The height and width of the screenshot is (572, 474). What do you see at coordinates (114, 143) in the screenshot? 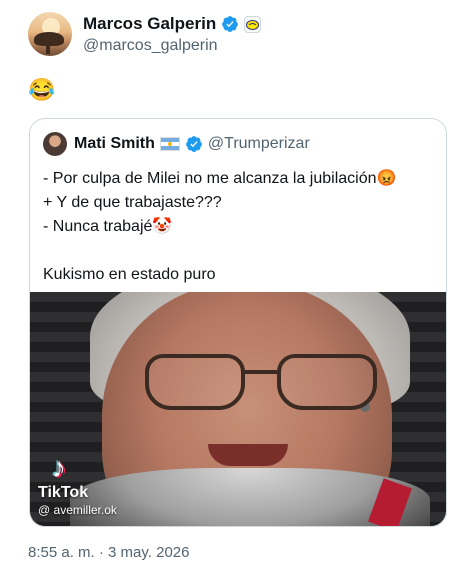
I see `quoted-author-name: Mati Smith` at bounding box center [114, 143].